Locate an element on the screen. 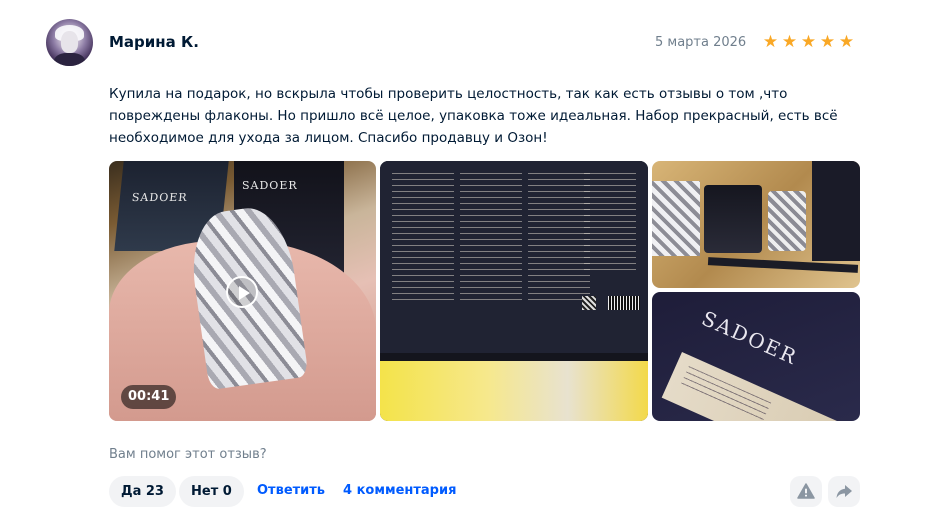 The image size is (937, 526). author-name: Марина К. is located at coordinates (154, 42).